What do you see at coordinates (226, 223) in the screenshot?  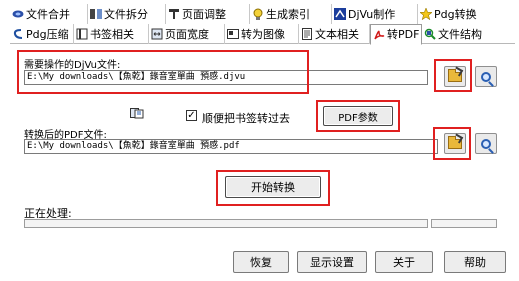 I see `progress-bar` at bounding box center [226, 223].